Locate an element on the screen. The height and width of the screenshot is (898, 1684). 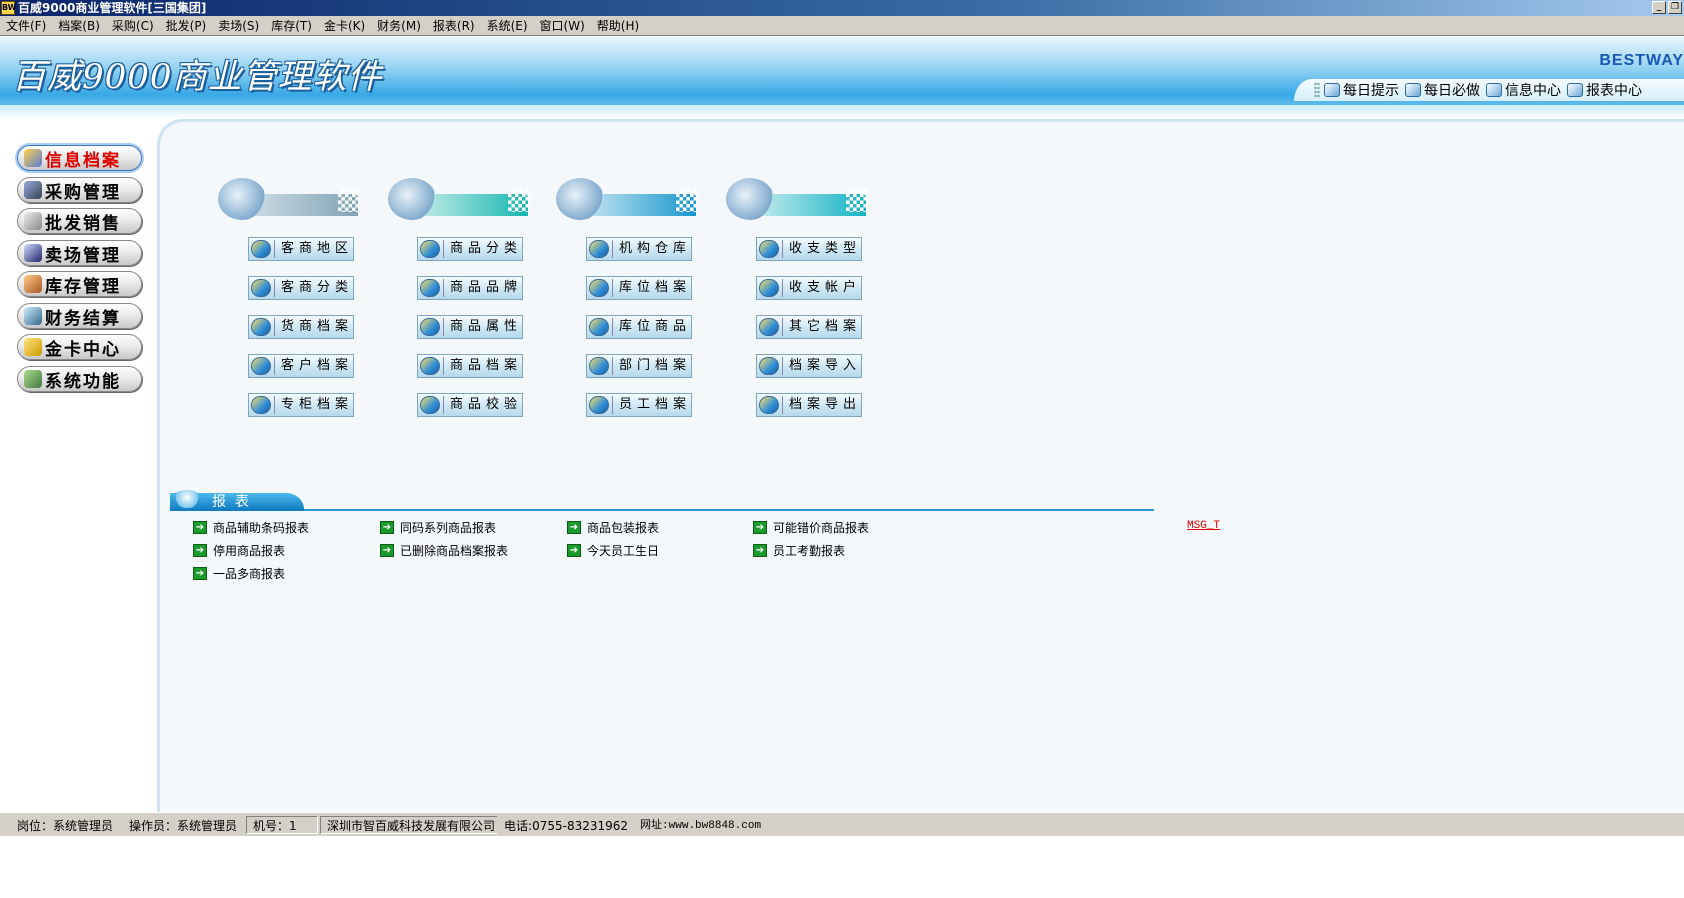
report-center-icon is located at coordinates (1575, 90).